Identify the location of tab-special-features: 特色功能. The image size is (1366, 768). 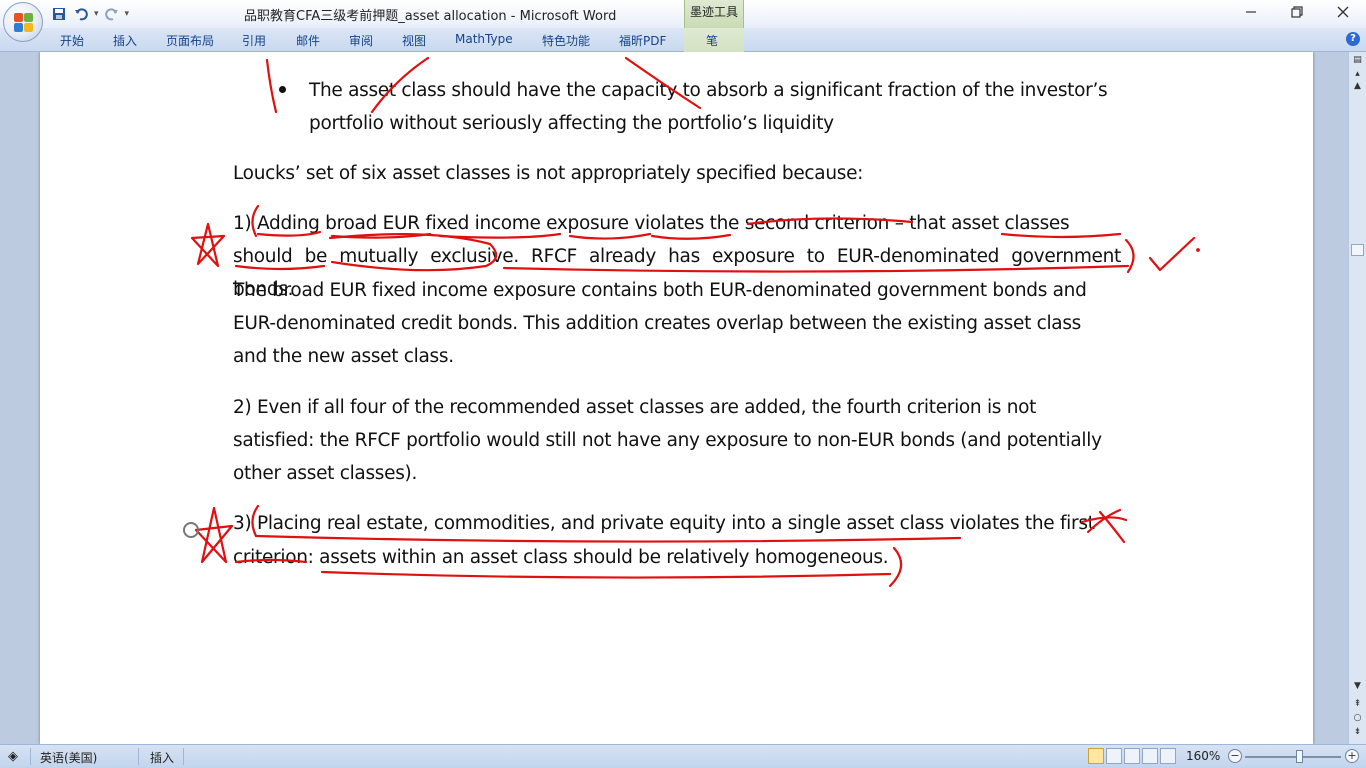
(566, 40).